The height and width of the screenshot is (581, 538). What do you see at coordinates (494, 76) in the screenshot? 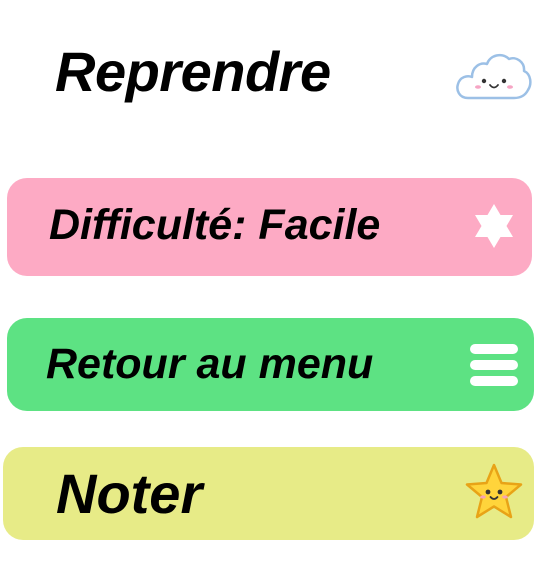
I see `smiling-cloud-icon` at bounding box center [494, 76].